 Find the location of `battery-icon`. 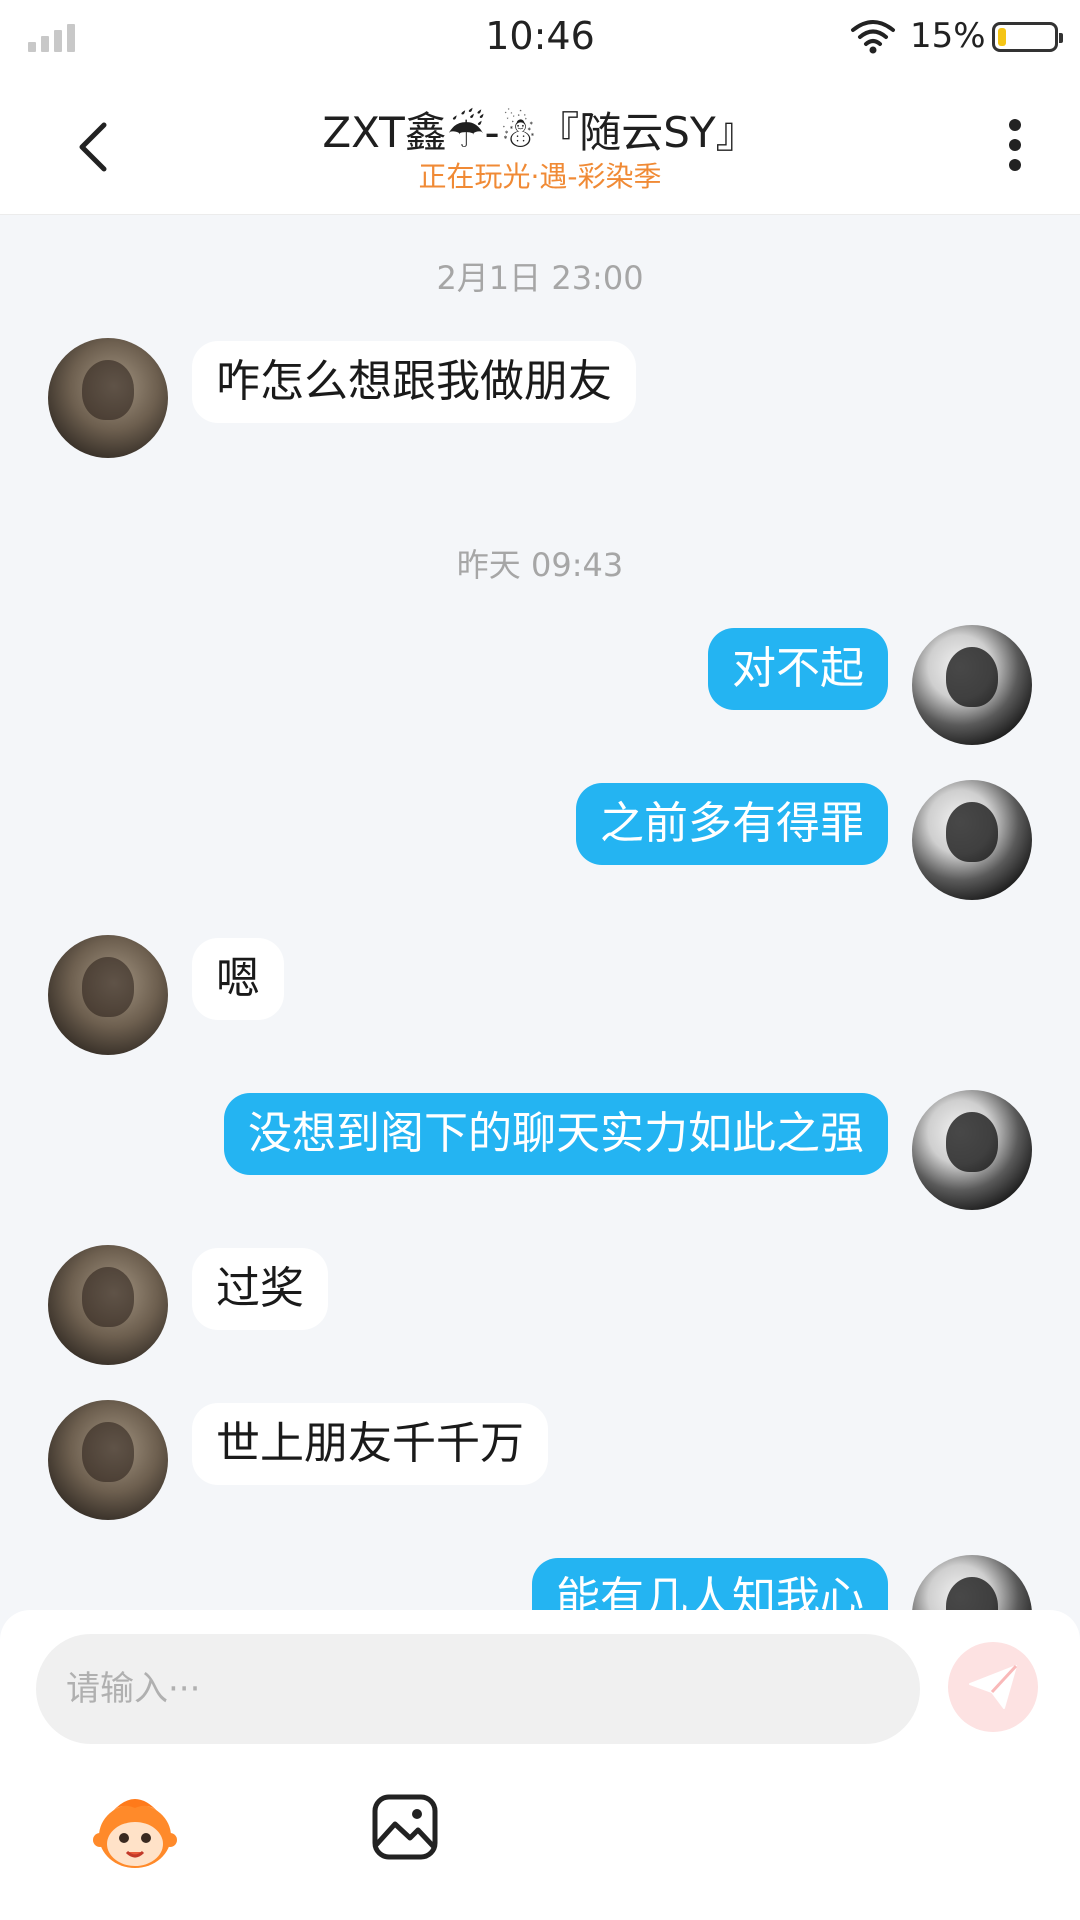

battery-icon is located at coordinates (1027, 37).